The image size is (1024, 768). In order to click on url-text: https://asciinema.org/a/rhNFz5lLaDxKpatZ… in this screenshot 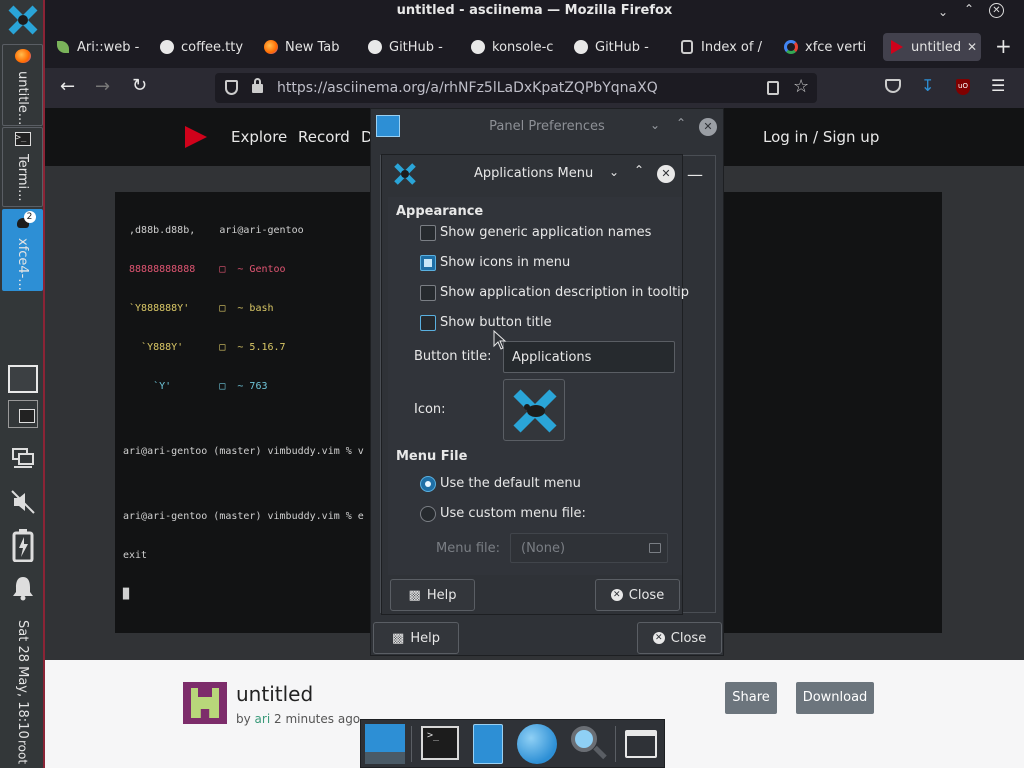, I will do `click(467, 88)`.